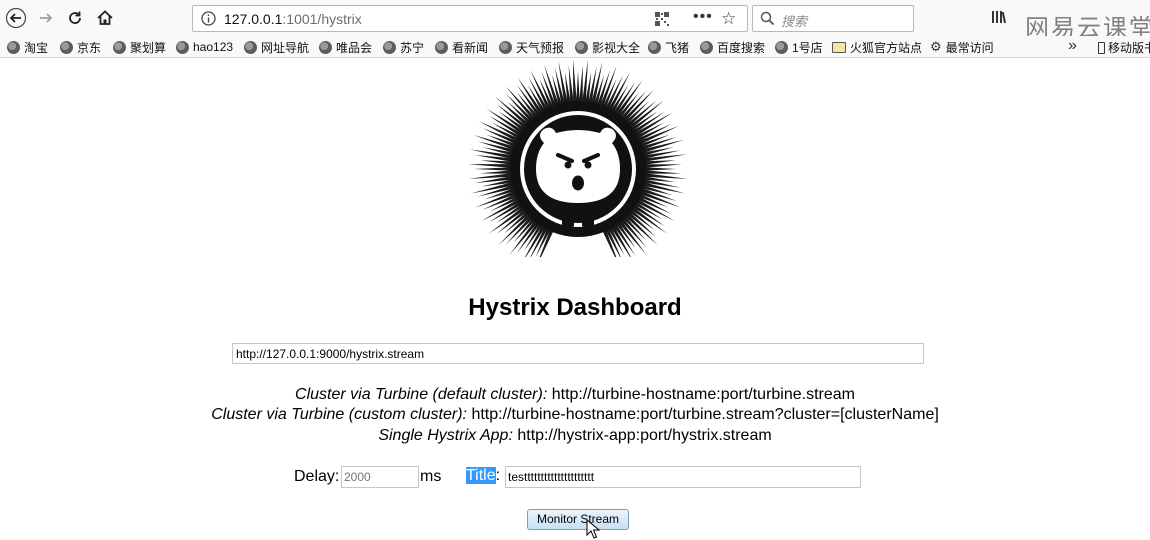 Image resolution: width=1150 pixels, height=540 pixels. I want to click on title-input, so click(683, 477).